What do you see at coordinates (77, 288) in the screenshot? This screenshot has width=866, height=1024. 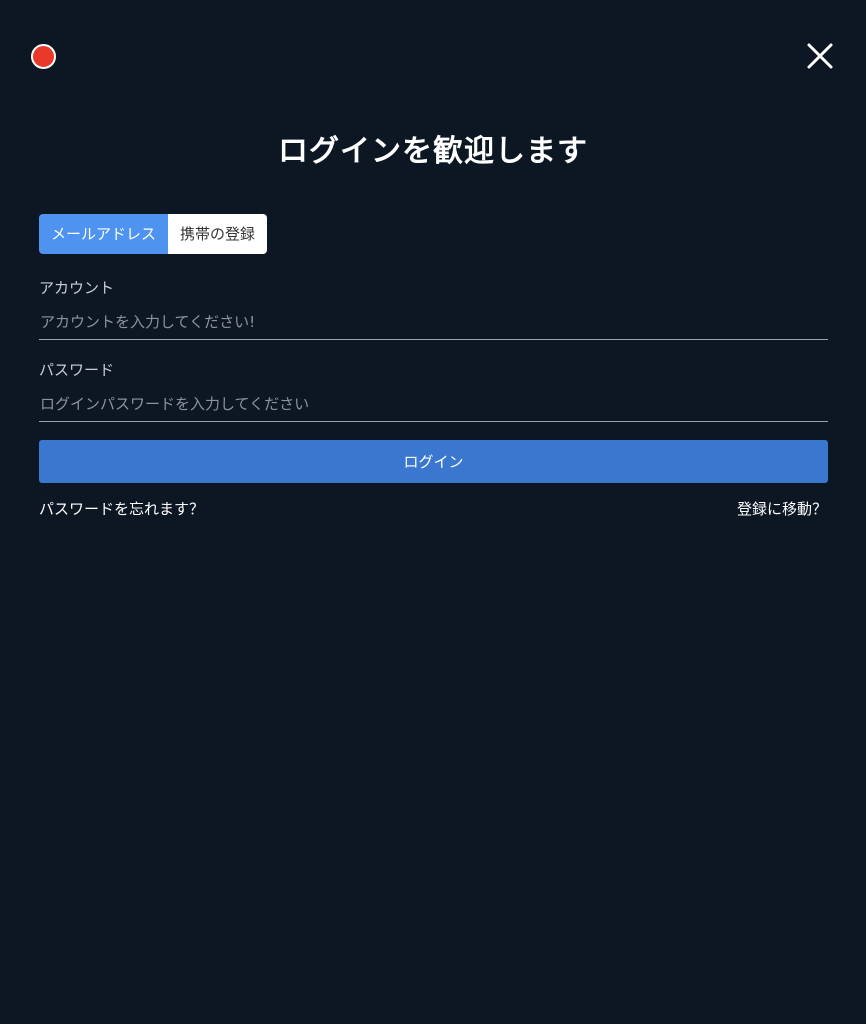 I see `account-label: アカウント` at bounding box center [77, 288].